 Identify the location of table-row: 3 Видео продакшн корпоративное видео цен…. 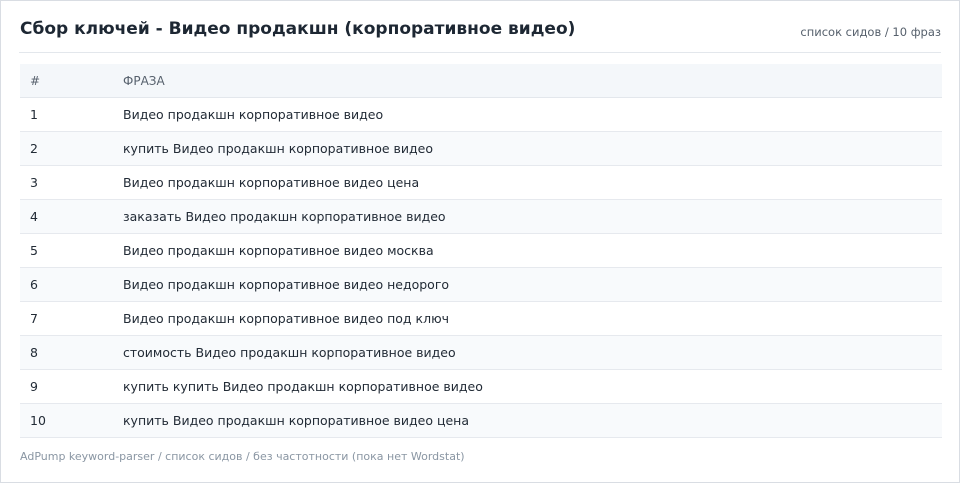
(481, 182).